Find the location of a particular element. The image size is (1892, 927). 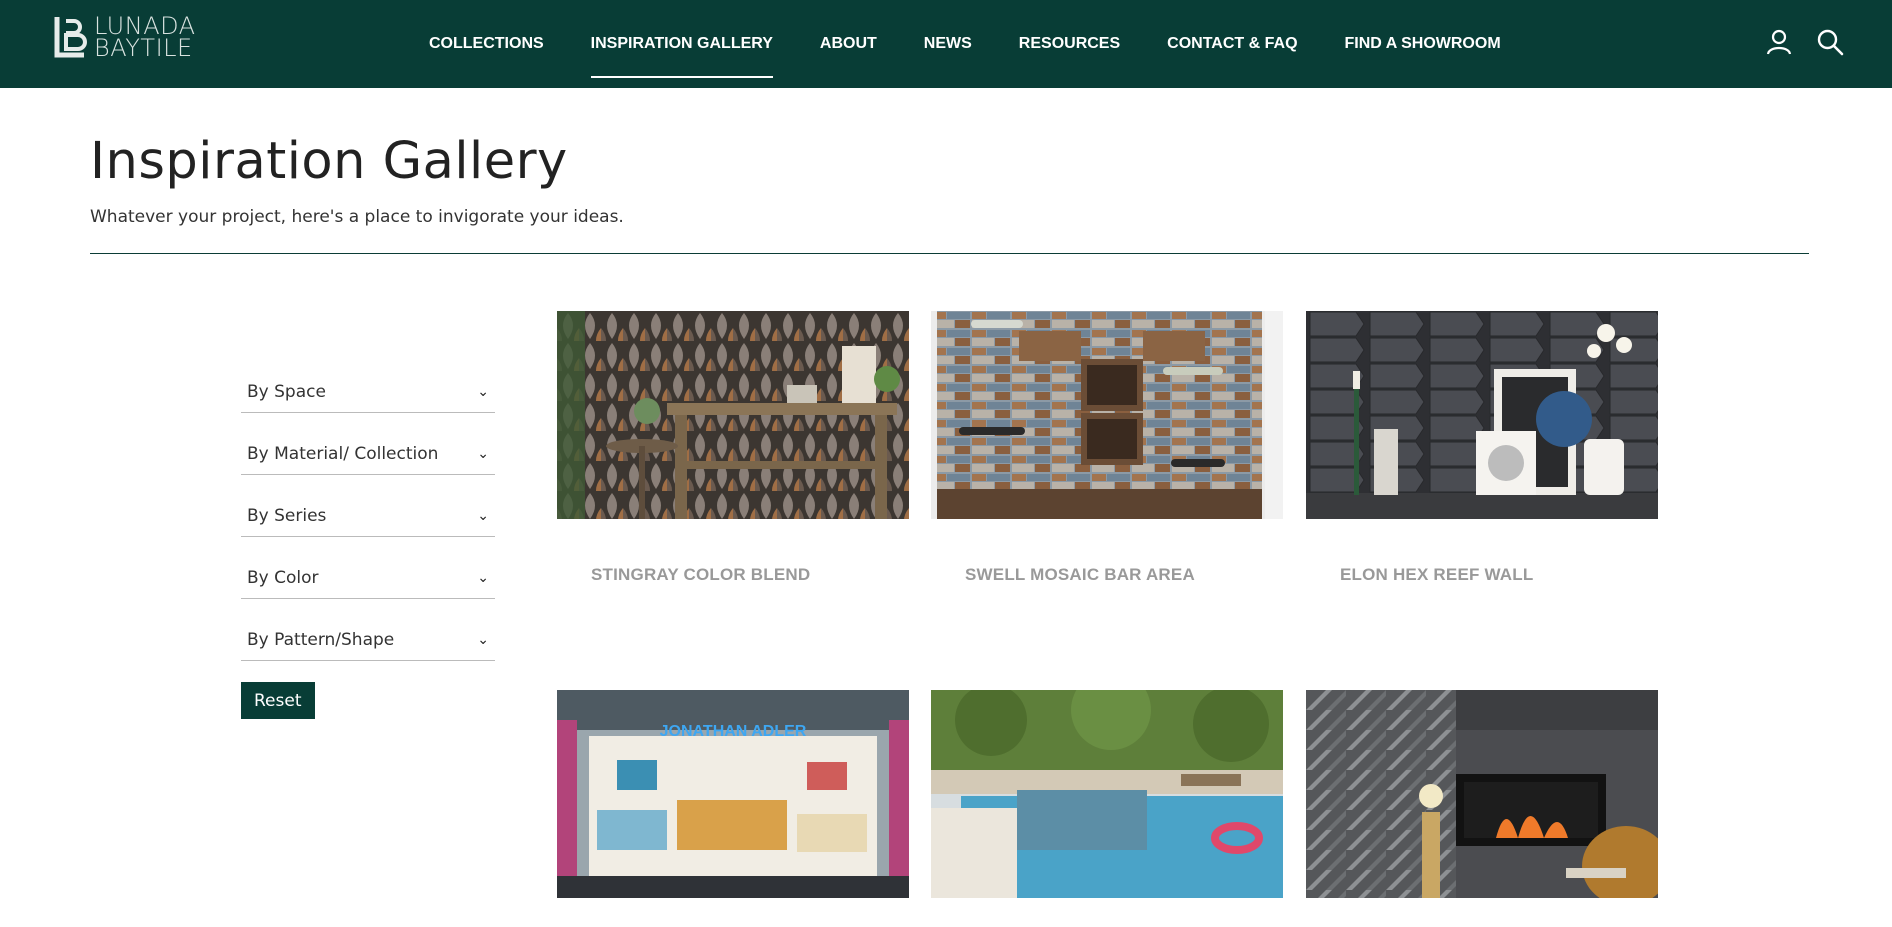

stingray-scene-image is located at coordinates (733, 415).